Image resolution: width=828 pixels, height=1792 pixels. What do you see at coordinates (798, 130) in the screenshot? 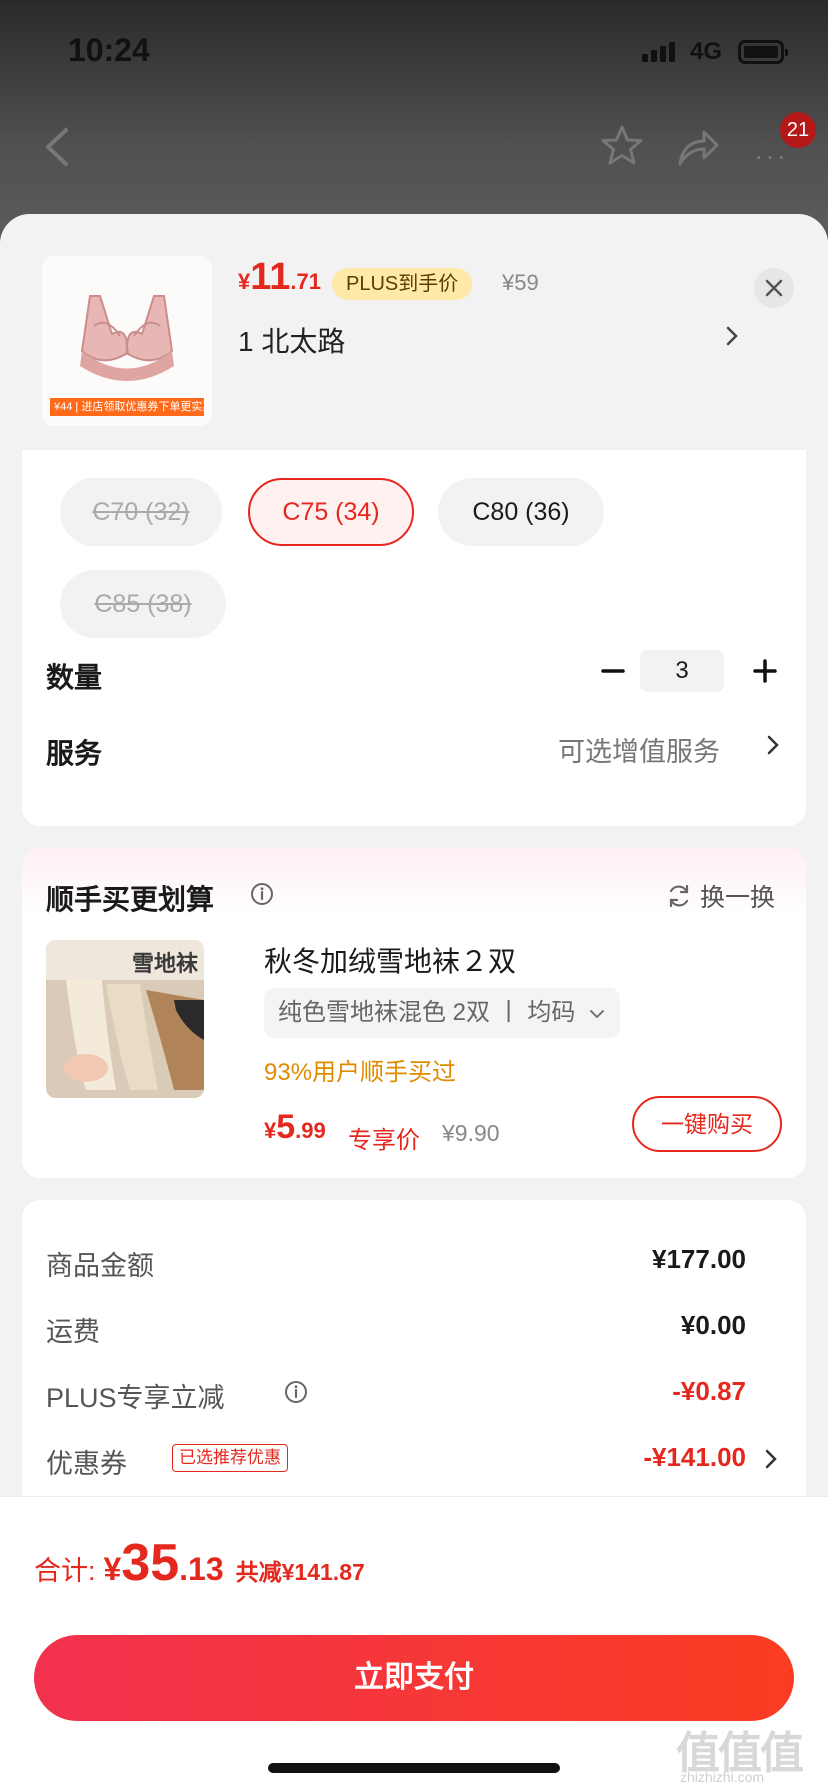
I see `cart-badge: 21` at bounding box center [798, 130].